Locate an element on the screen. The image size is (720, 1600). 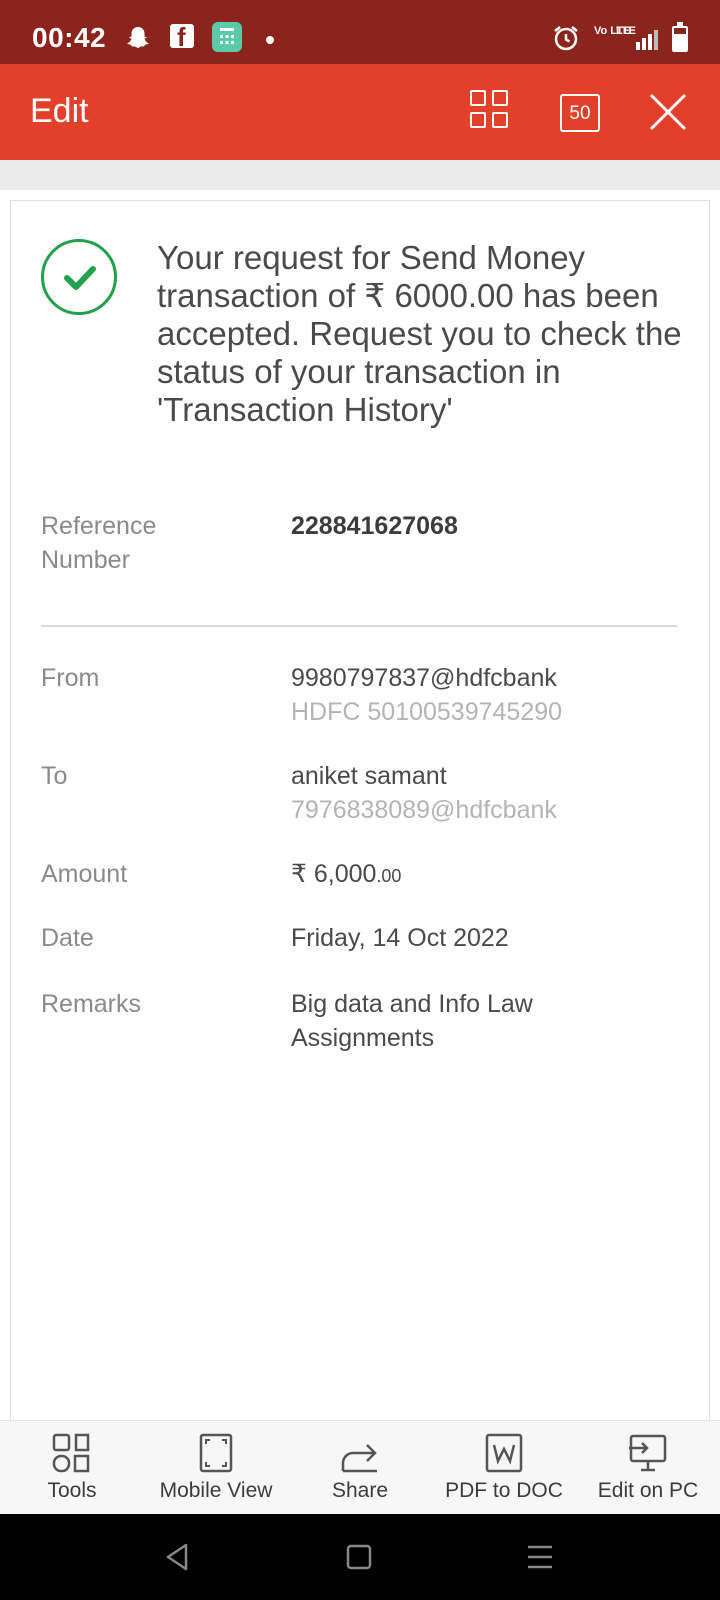
to-upi-id: 7976838089@hdfcbank is located at coordinates (424, 810).